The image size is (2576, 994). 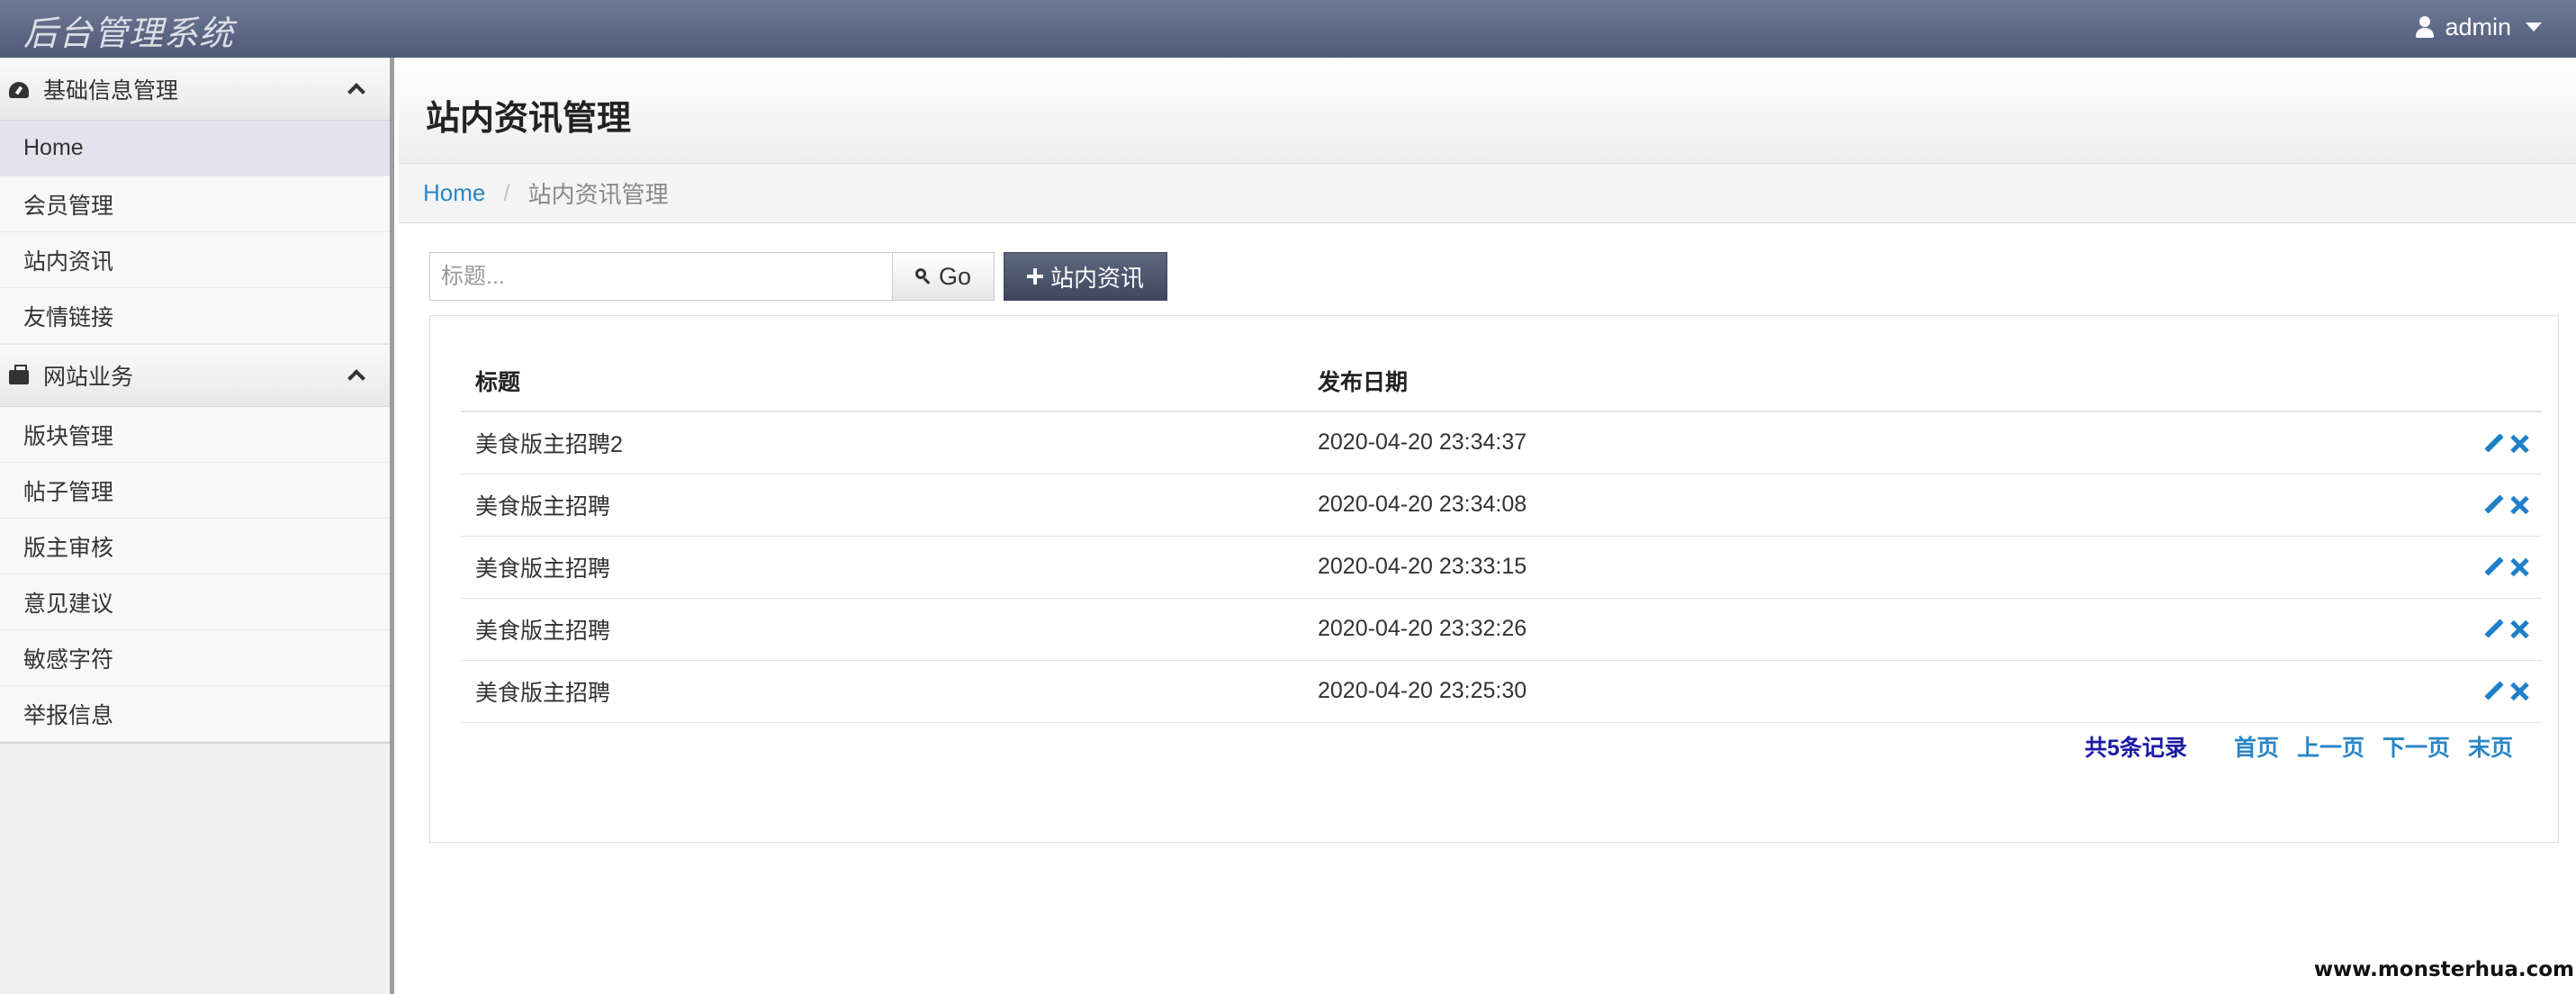 I want to click on plus-icon, so click(x=1034, y=276).